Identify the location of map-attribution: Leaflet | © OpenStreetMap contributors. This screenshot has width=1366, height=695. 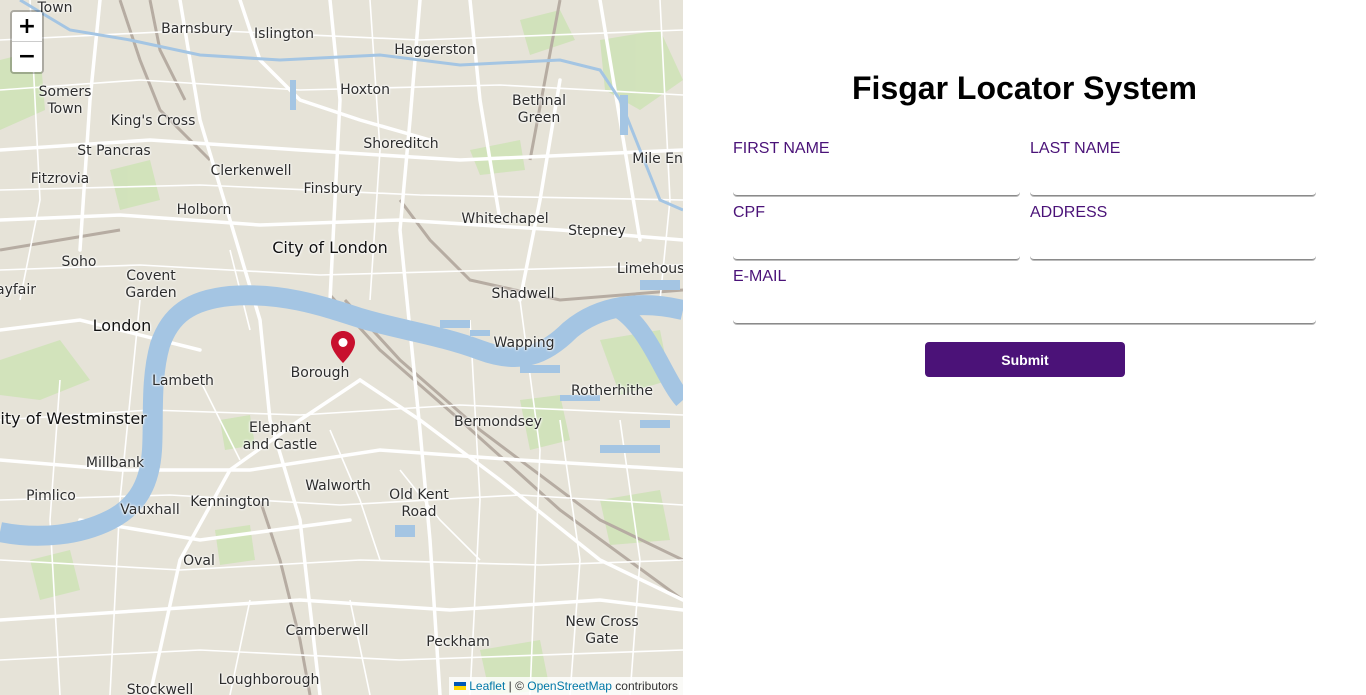
(566, 686).